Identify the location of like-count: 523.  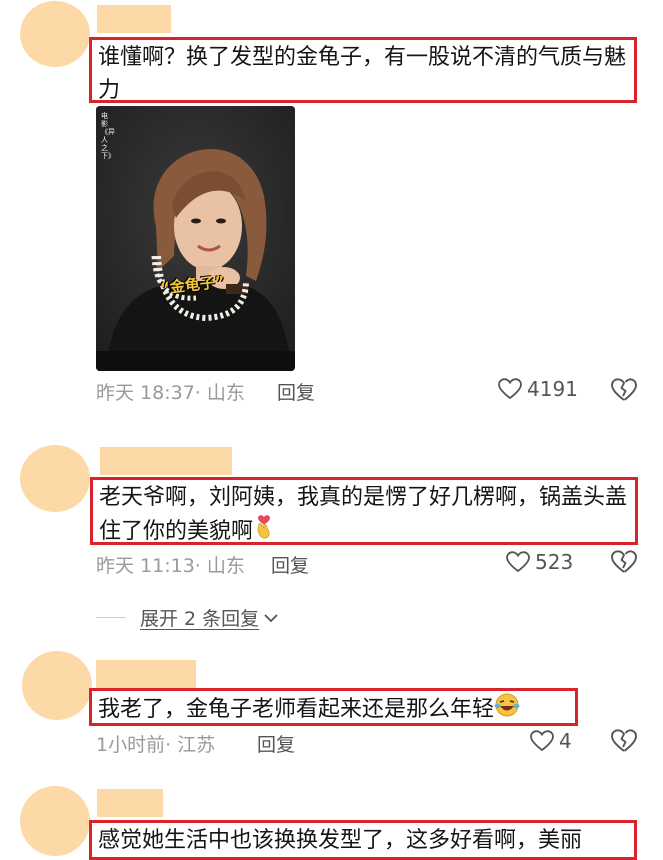
(554, 562).